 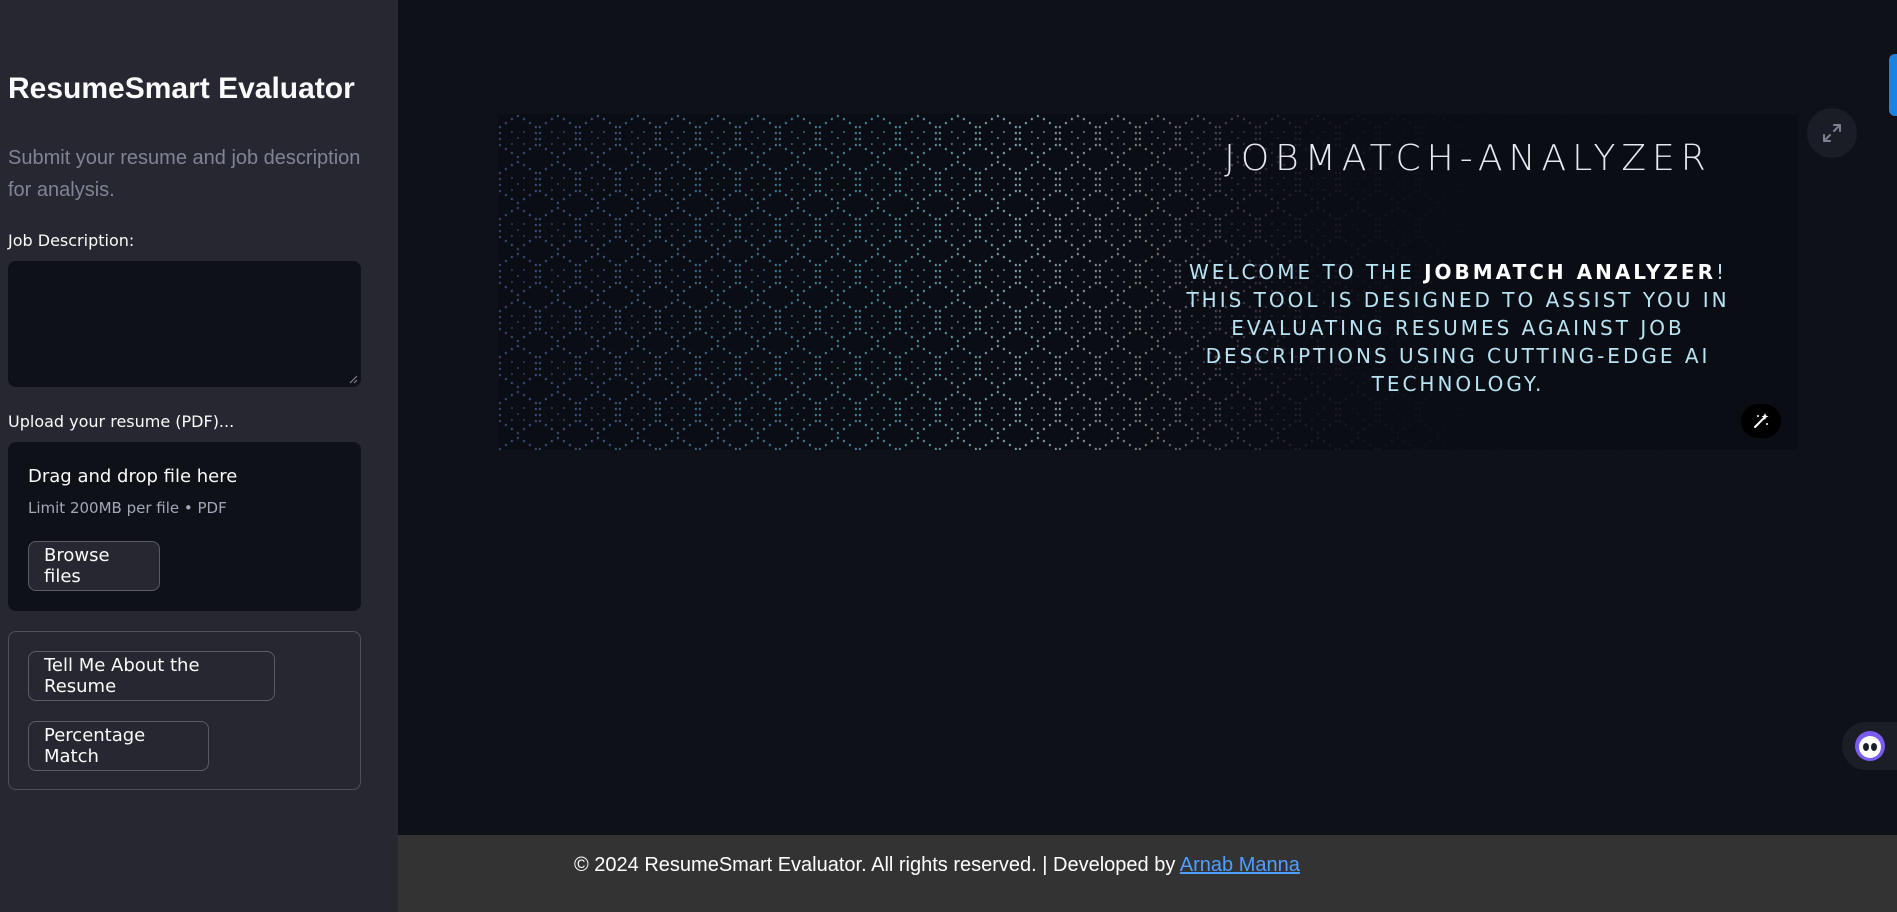 What do you see at coordinates (181, 88) in the screenshot?
I see `sidebar-title: ResumeSmart Evaluator` at bounding box center [181, 88].